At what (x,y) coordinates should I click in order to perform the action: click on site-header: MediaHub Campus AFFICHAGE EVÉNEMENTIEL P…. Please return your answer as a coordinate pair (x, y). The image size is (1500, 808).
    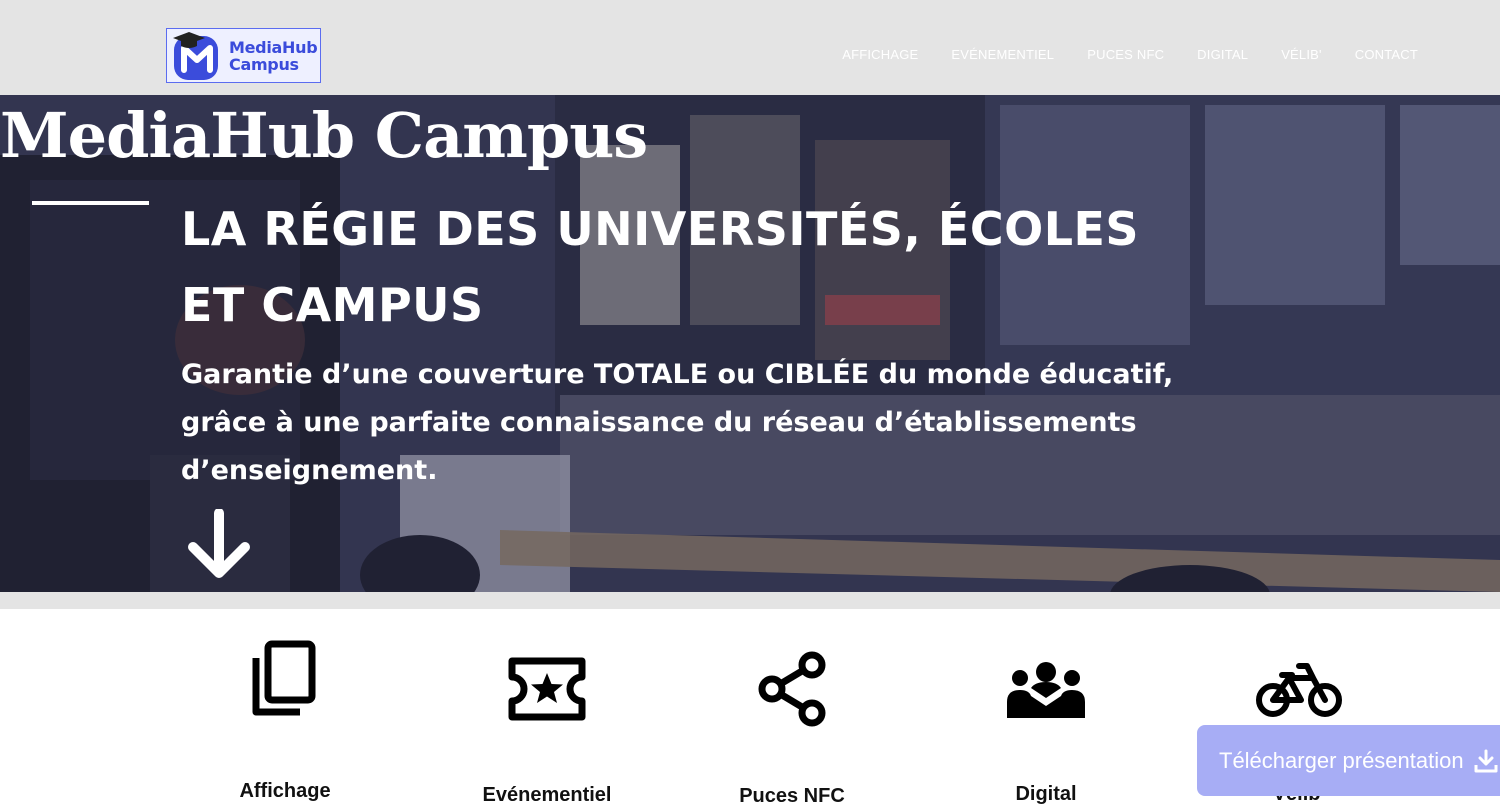
    Looking at the image, I should click on (750, 47).